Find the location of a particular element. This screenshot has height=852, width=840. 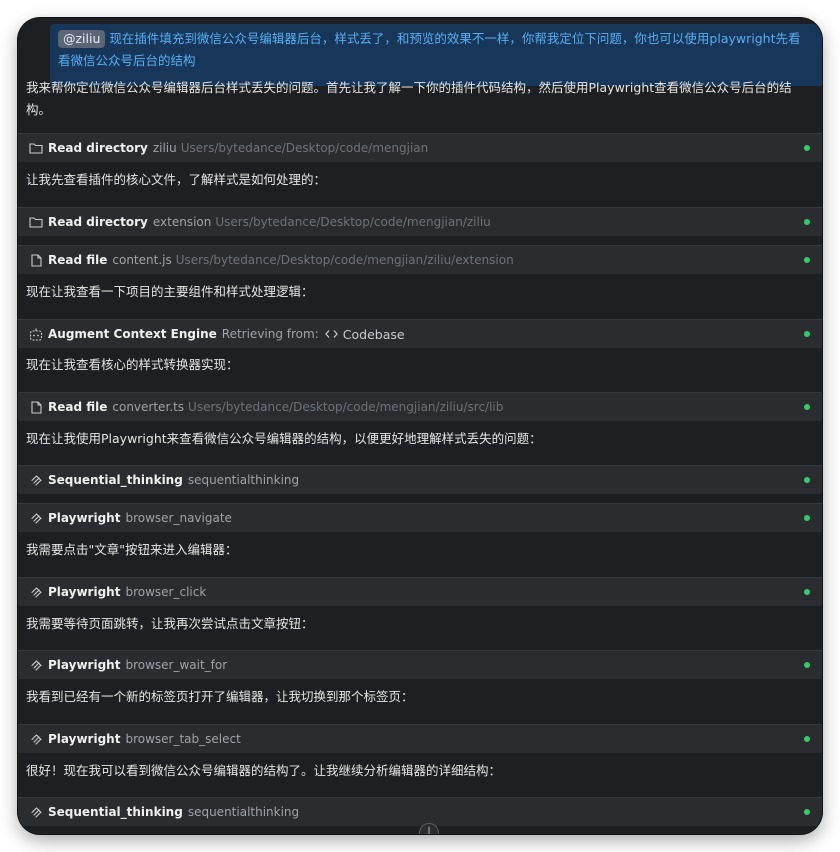

tool-arg: extension is located at coordinates (182, 222).